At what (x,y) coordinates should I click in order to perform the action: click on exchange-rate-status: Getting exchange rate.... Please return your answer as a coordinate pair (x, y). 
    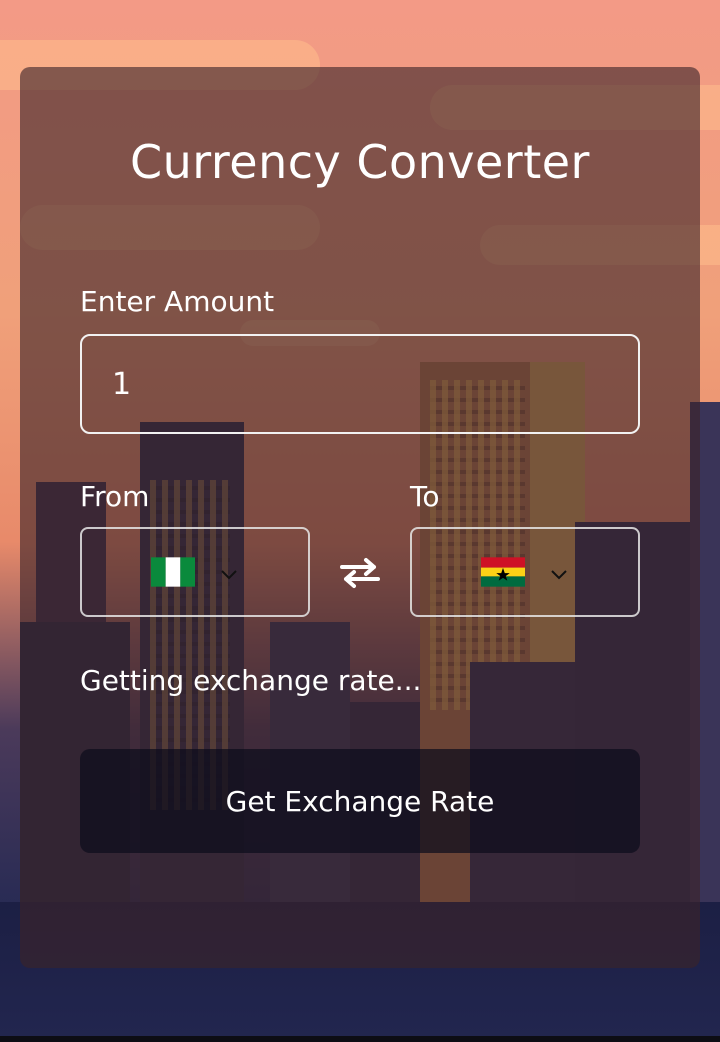
    Looking at the image, I should click on (251, 680).